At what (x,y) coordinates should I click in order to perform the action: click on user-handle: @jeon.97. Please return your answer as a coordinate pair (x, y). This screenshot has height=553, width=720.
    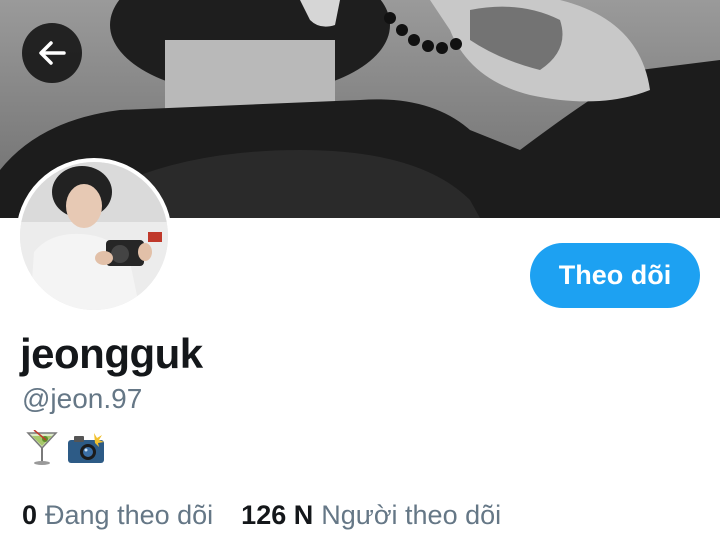
    Looking at the image, I should click on (82, 398).